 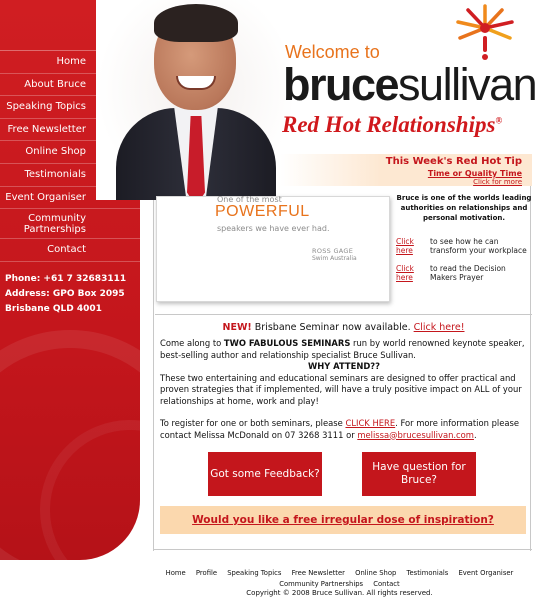 I want to click on seminar-click-here-link: Click here!, so click(x=439, y=327).